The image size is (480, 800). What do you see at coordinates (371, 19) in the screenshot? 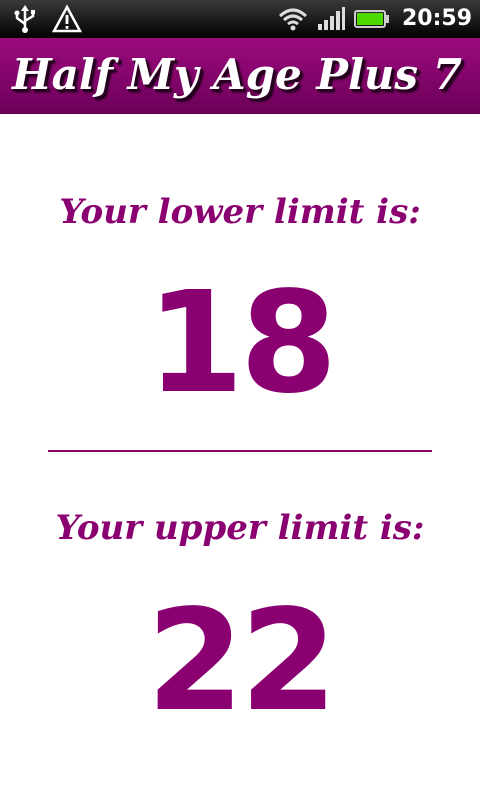
I see `battery-icon` at bounding box center [371, 19].